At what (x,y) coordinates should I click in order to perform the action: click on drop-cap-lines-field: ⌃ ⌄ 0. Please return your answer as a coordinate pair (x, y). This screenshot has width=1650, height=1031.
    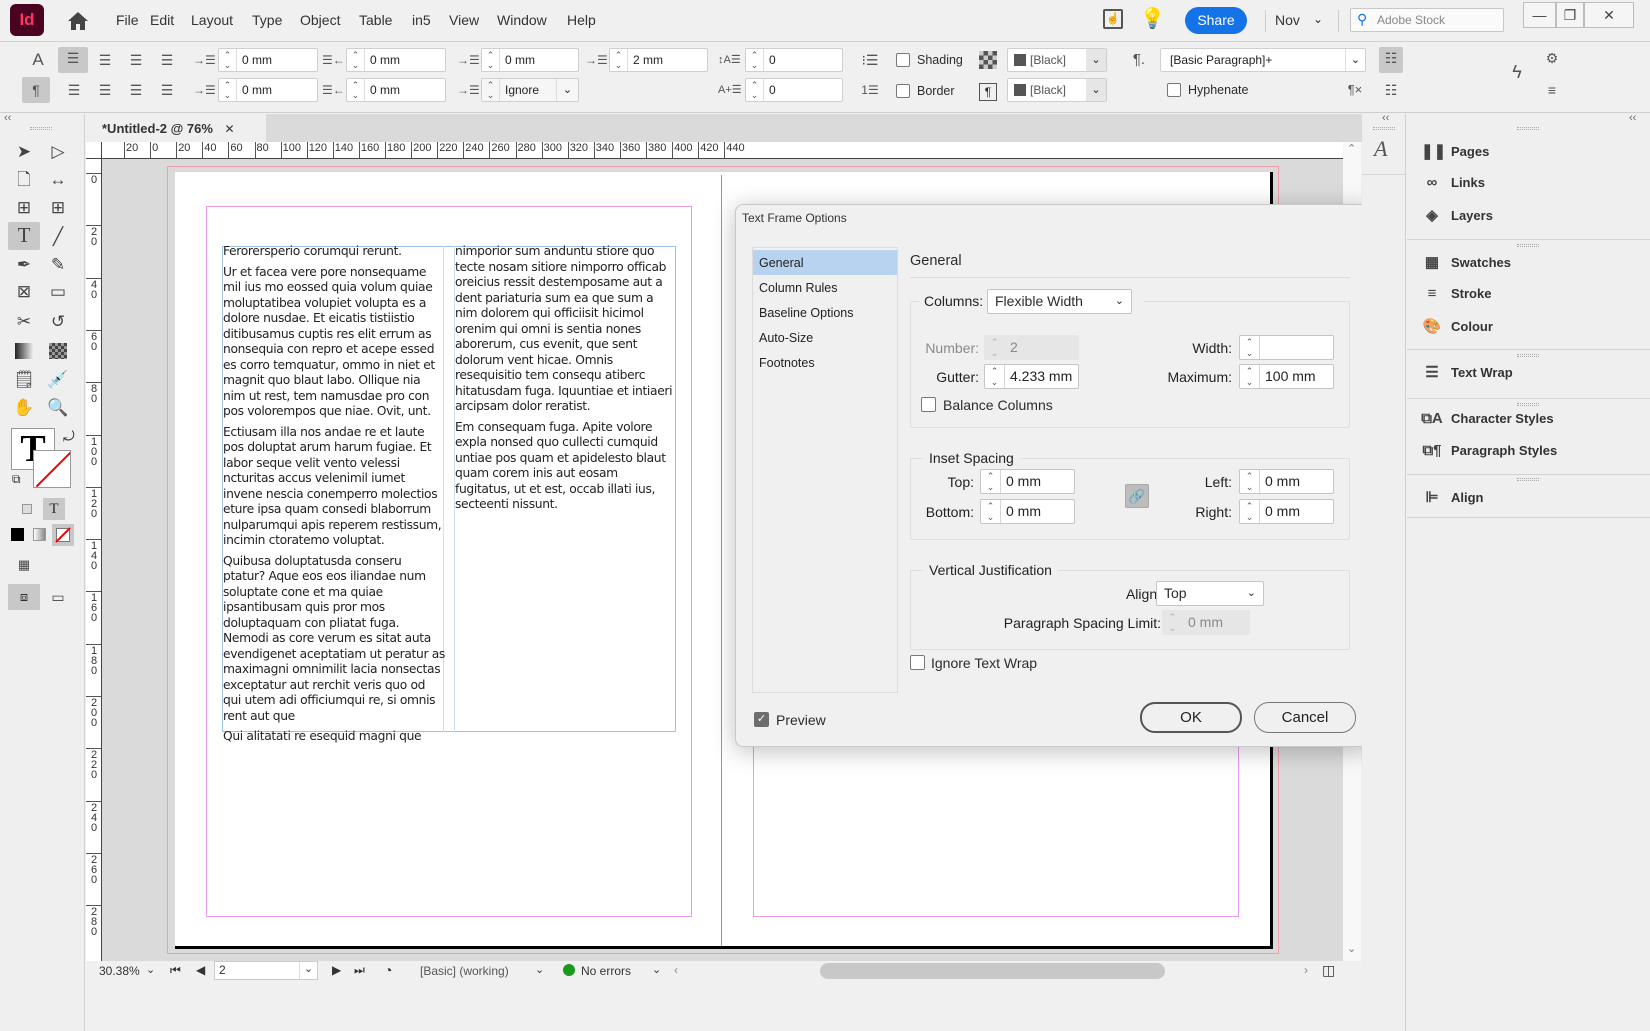
    Looking at the image, I should click on (794, 60).